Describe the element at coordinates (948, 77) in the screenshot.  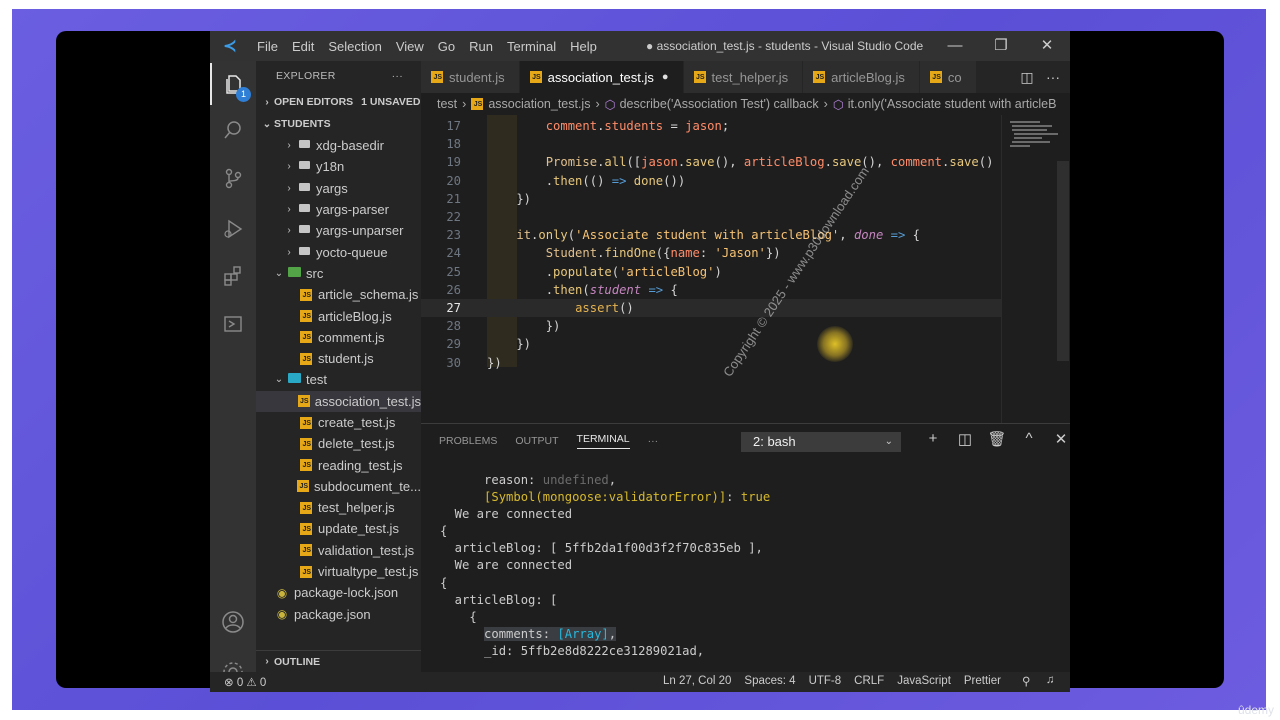
I see `tab-co: JS co` at that location.